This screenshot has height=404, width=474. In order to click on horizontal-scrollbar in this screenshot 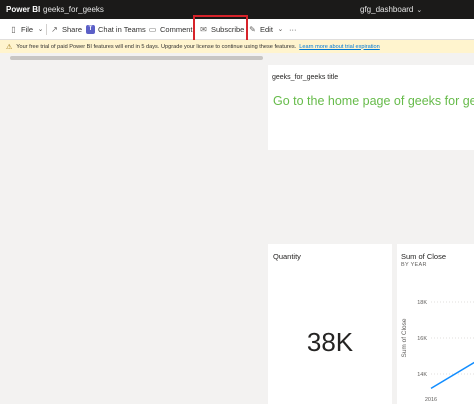, I will do `click(136, 58)`.